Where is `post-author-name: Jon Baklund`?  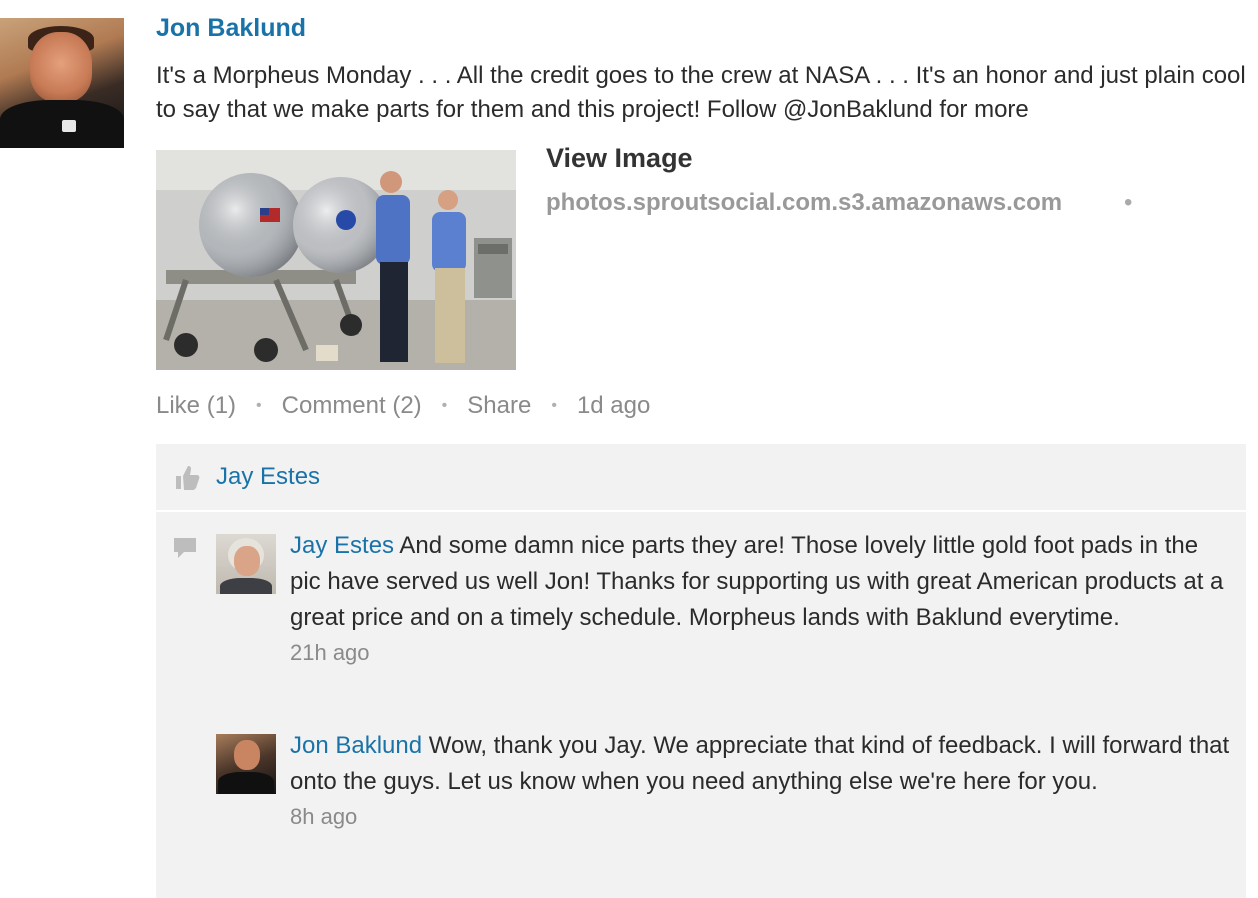 post-author-name: Jon Baklund is located at coordinates (231, 28).